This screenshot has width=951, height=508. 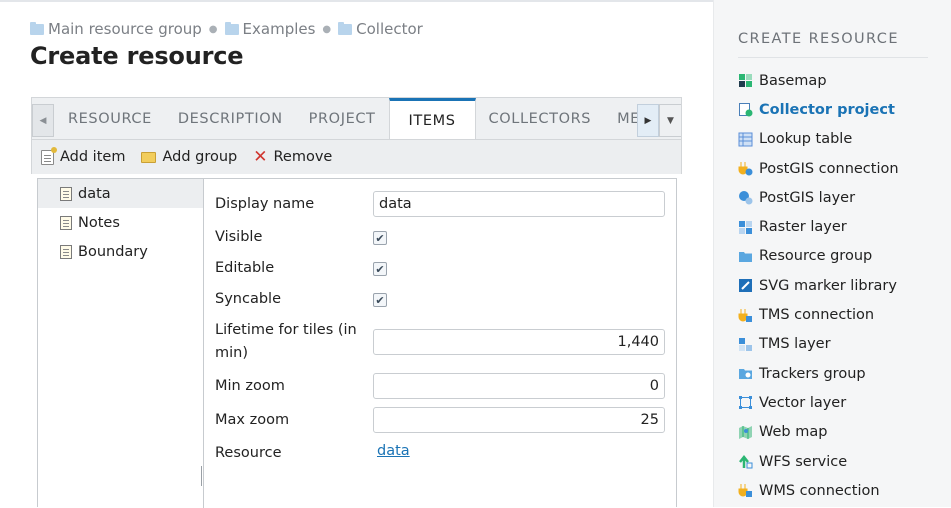 What do you see at coordinates (818, 256) in the screenshot?
I see `menu-item-resource-group: Resource group` at bounding box center [818, 256].